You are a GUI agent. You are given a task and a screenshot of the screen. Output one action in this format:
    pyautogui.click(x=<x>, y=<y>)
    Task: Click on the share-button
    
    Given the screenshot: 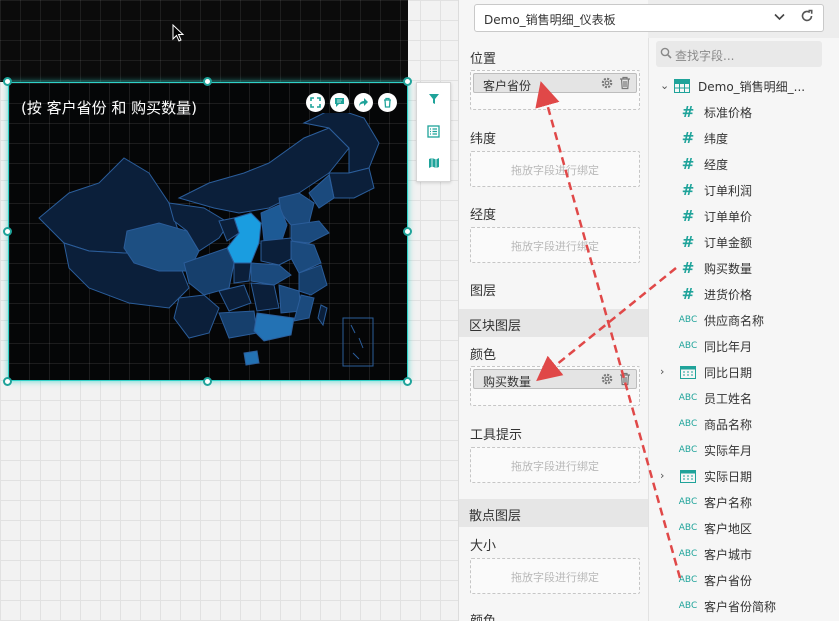 What is the action you would take?
    pyautogui.click(x=363, y=102)
    